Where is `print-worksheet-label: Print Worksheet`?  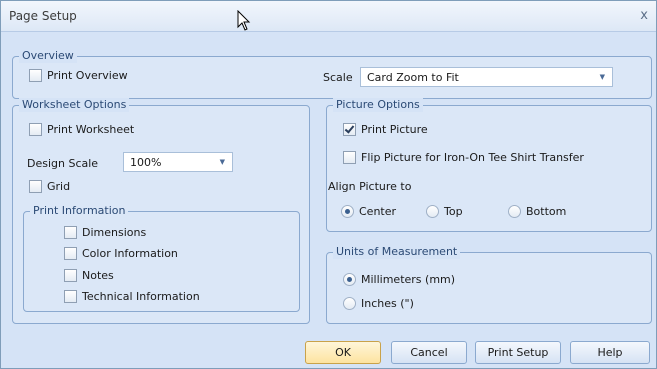 print-worksheet-label: Print Worksheet is located at coordinates (91, 129).